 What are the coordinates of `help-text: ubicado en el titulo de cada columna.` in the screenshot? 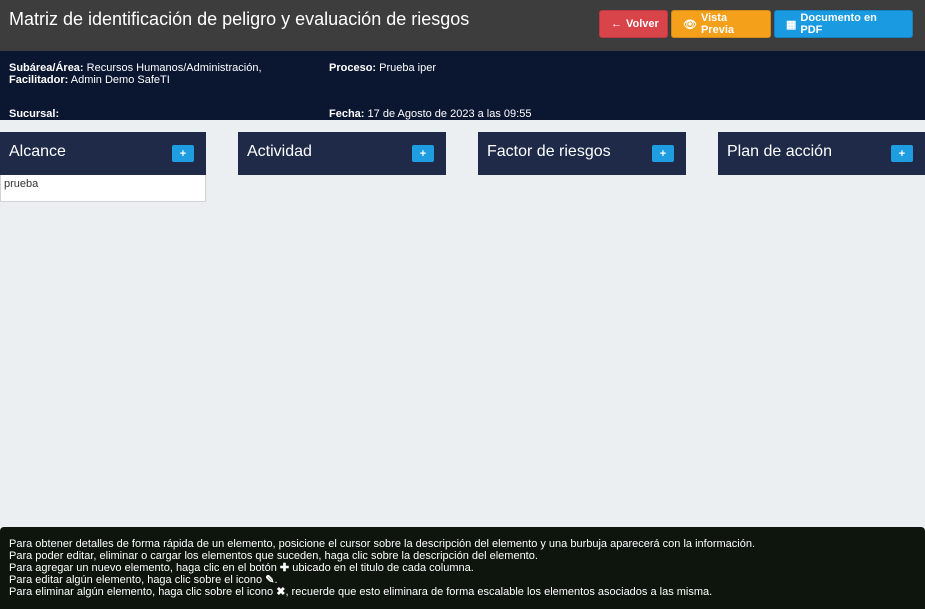 It's located at (381, 568).